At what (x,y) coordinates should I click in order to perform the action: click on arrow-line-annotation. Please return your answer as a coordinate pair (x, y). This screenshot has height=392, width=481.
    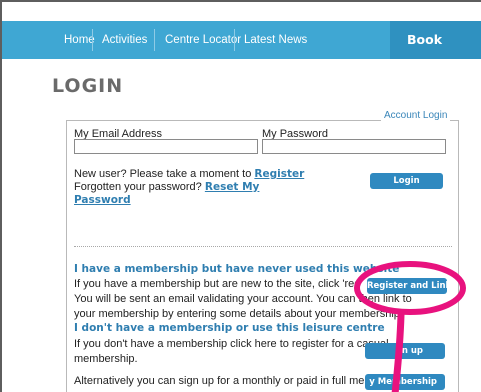
    Looking at the image, I should click on (398, 351).